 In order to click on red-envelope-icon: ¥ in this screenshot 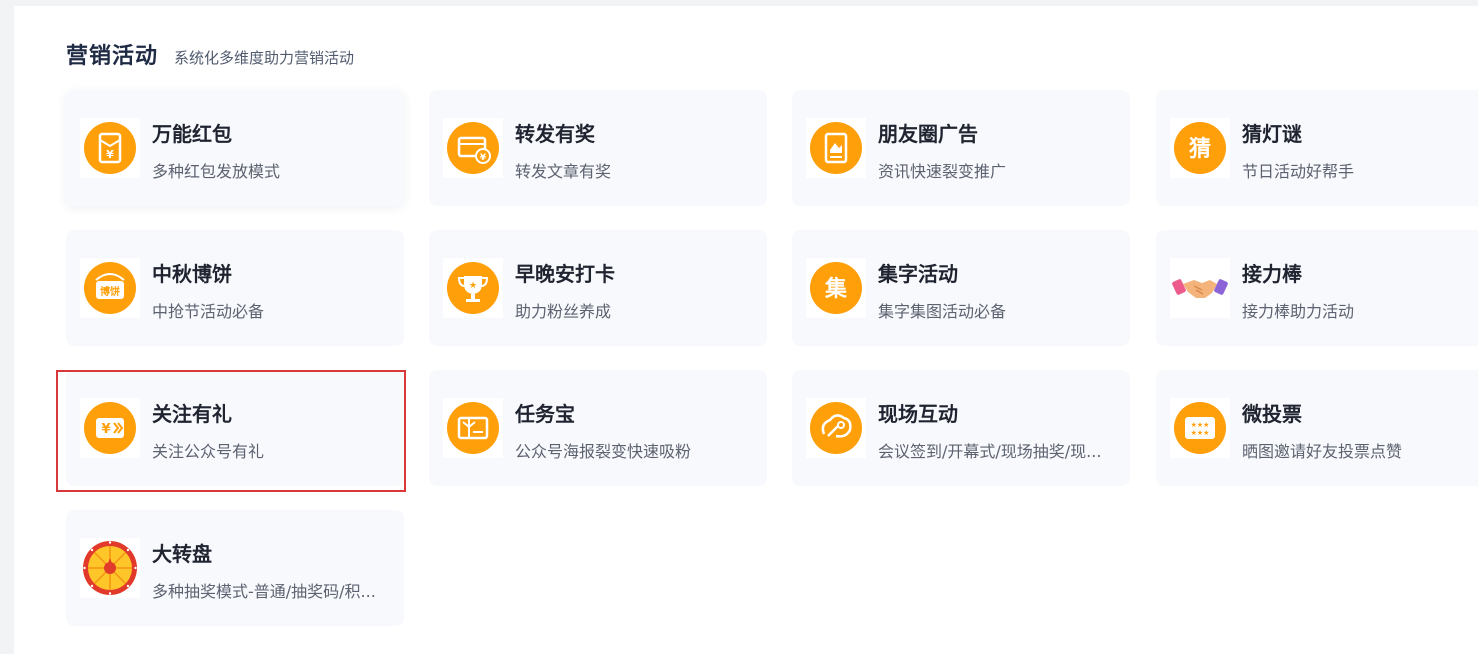, I will do `click(110, 148)`.